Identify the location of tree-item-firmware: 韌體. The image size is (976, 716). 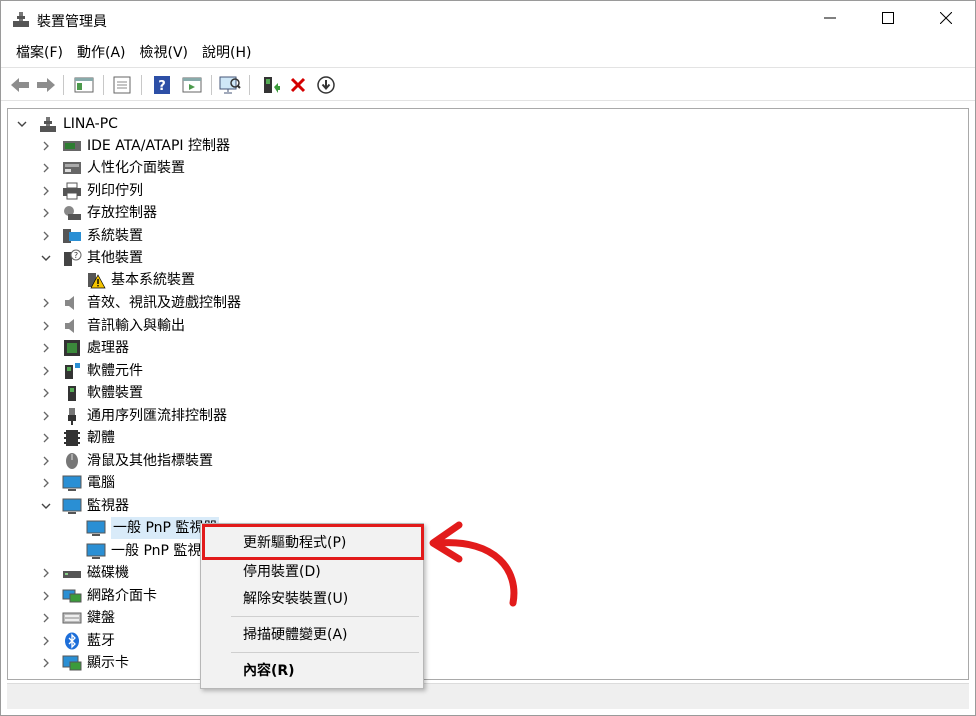
(77, 438).